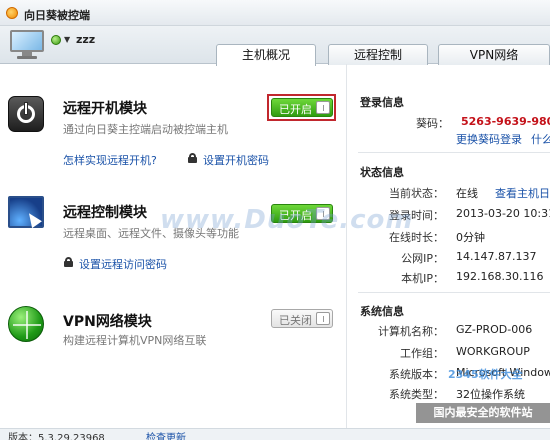  Describe the element at coordinates (56, 436) in the screenshot. I see `version-text: 版本：5.3.29.23968` at that location.